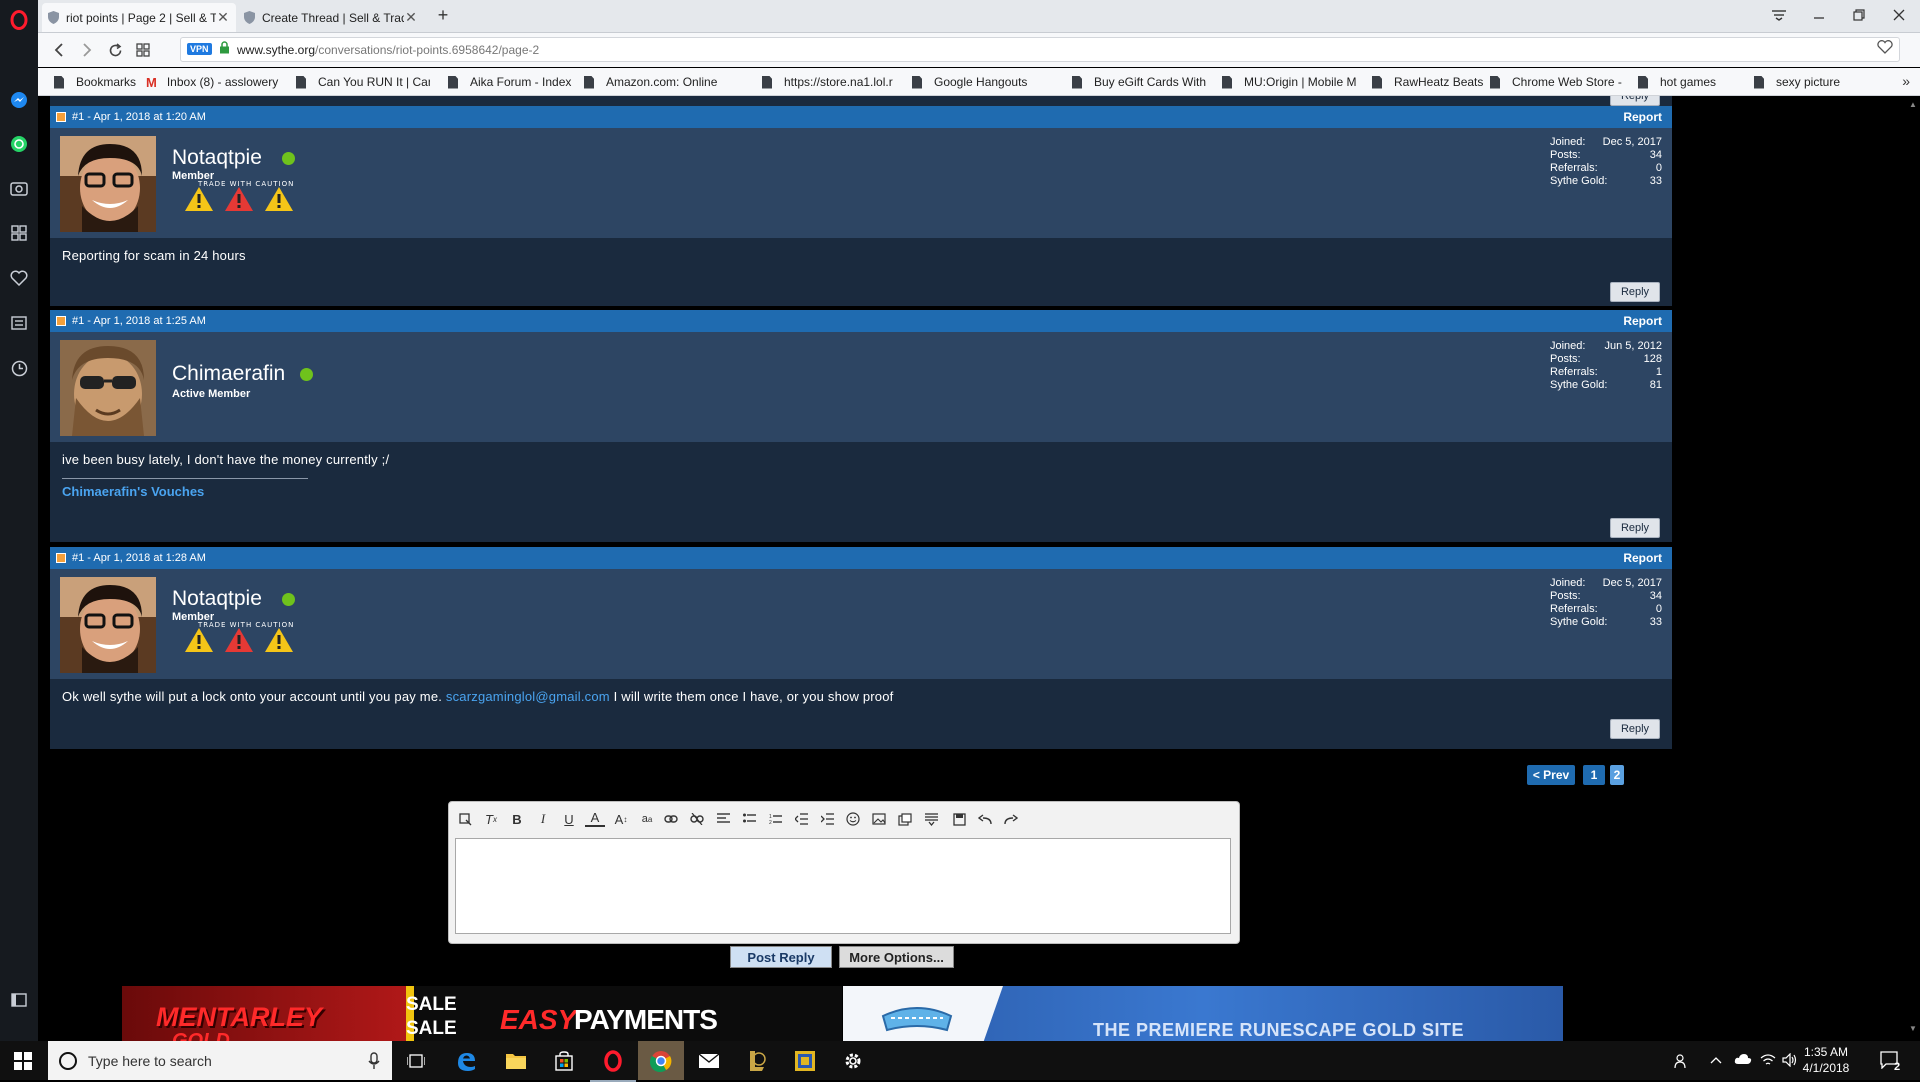 This screenshot has height=1082, width=1920. What do you see at coordinates (23, 1060) in the screenshot?
I see `windows-start-icon` at bounding box center [23, 1060].